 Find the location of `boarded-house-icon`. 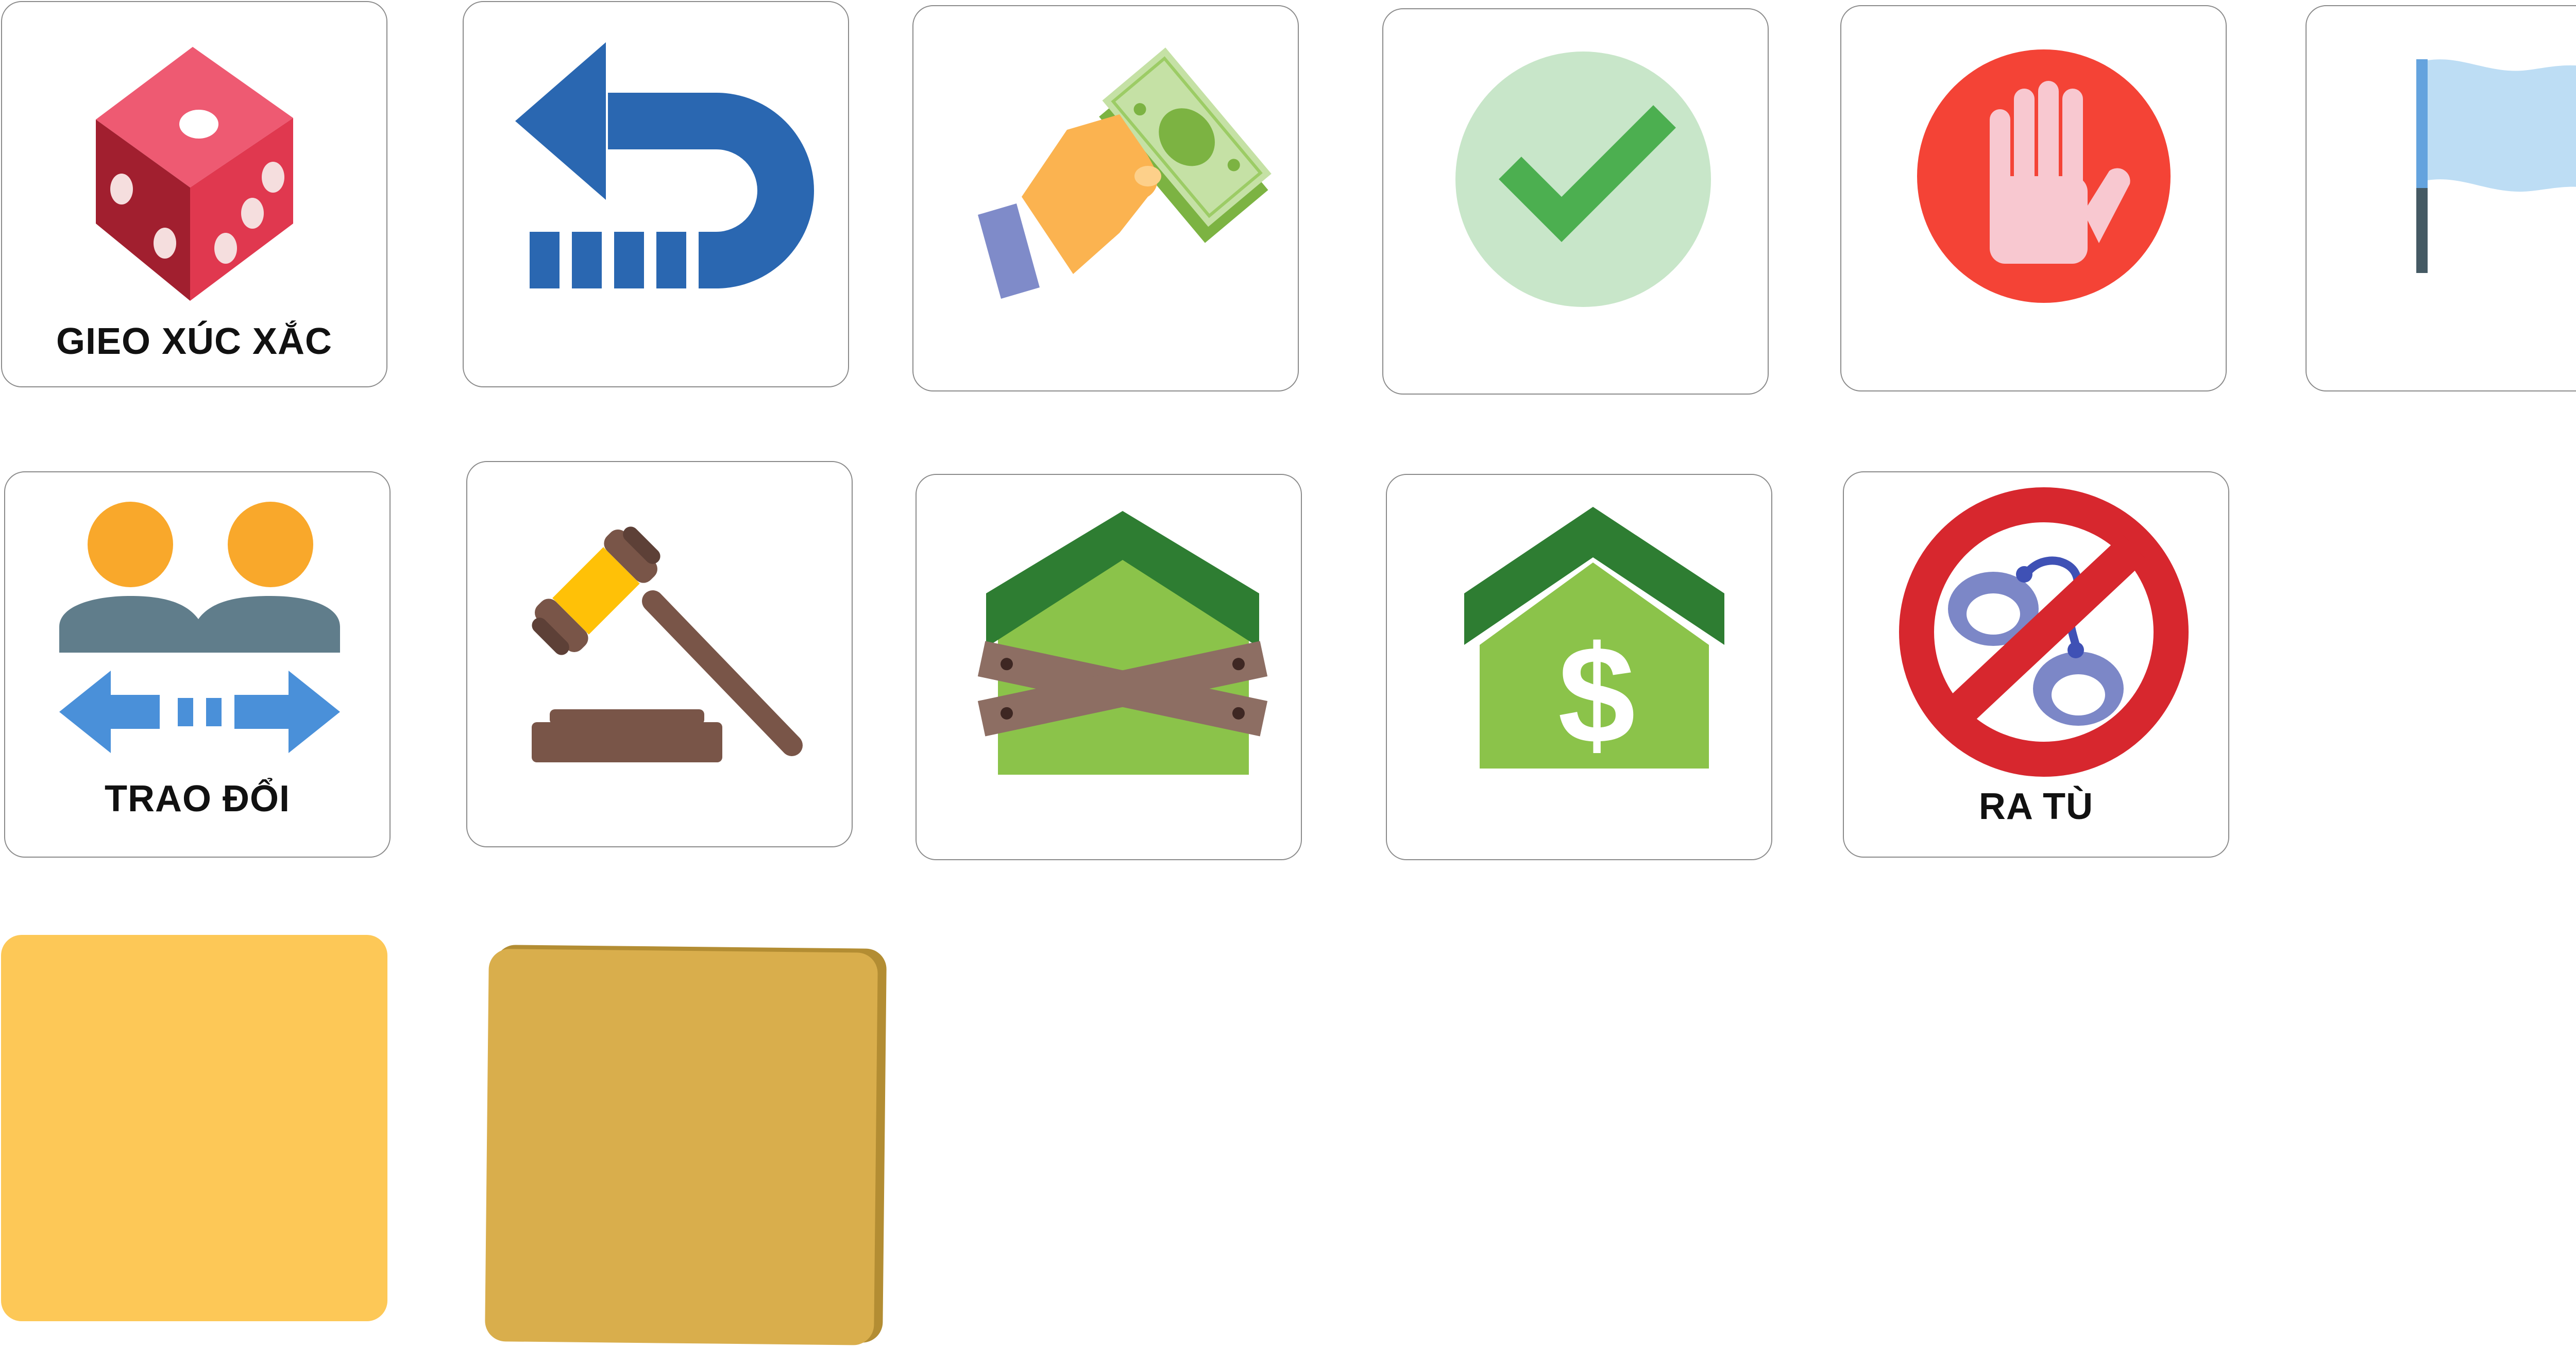

boarded-house-icon is located at coordinates (1122, 643).